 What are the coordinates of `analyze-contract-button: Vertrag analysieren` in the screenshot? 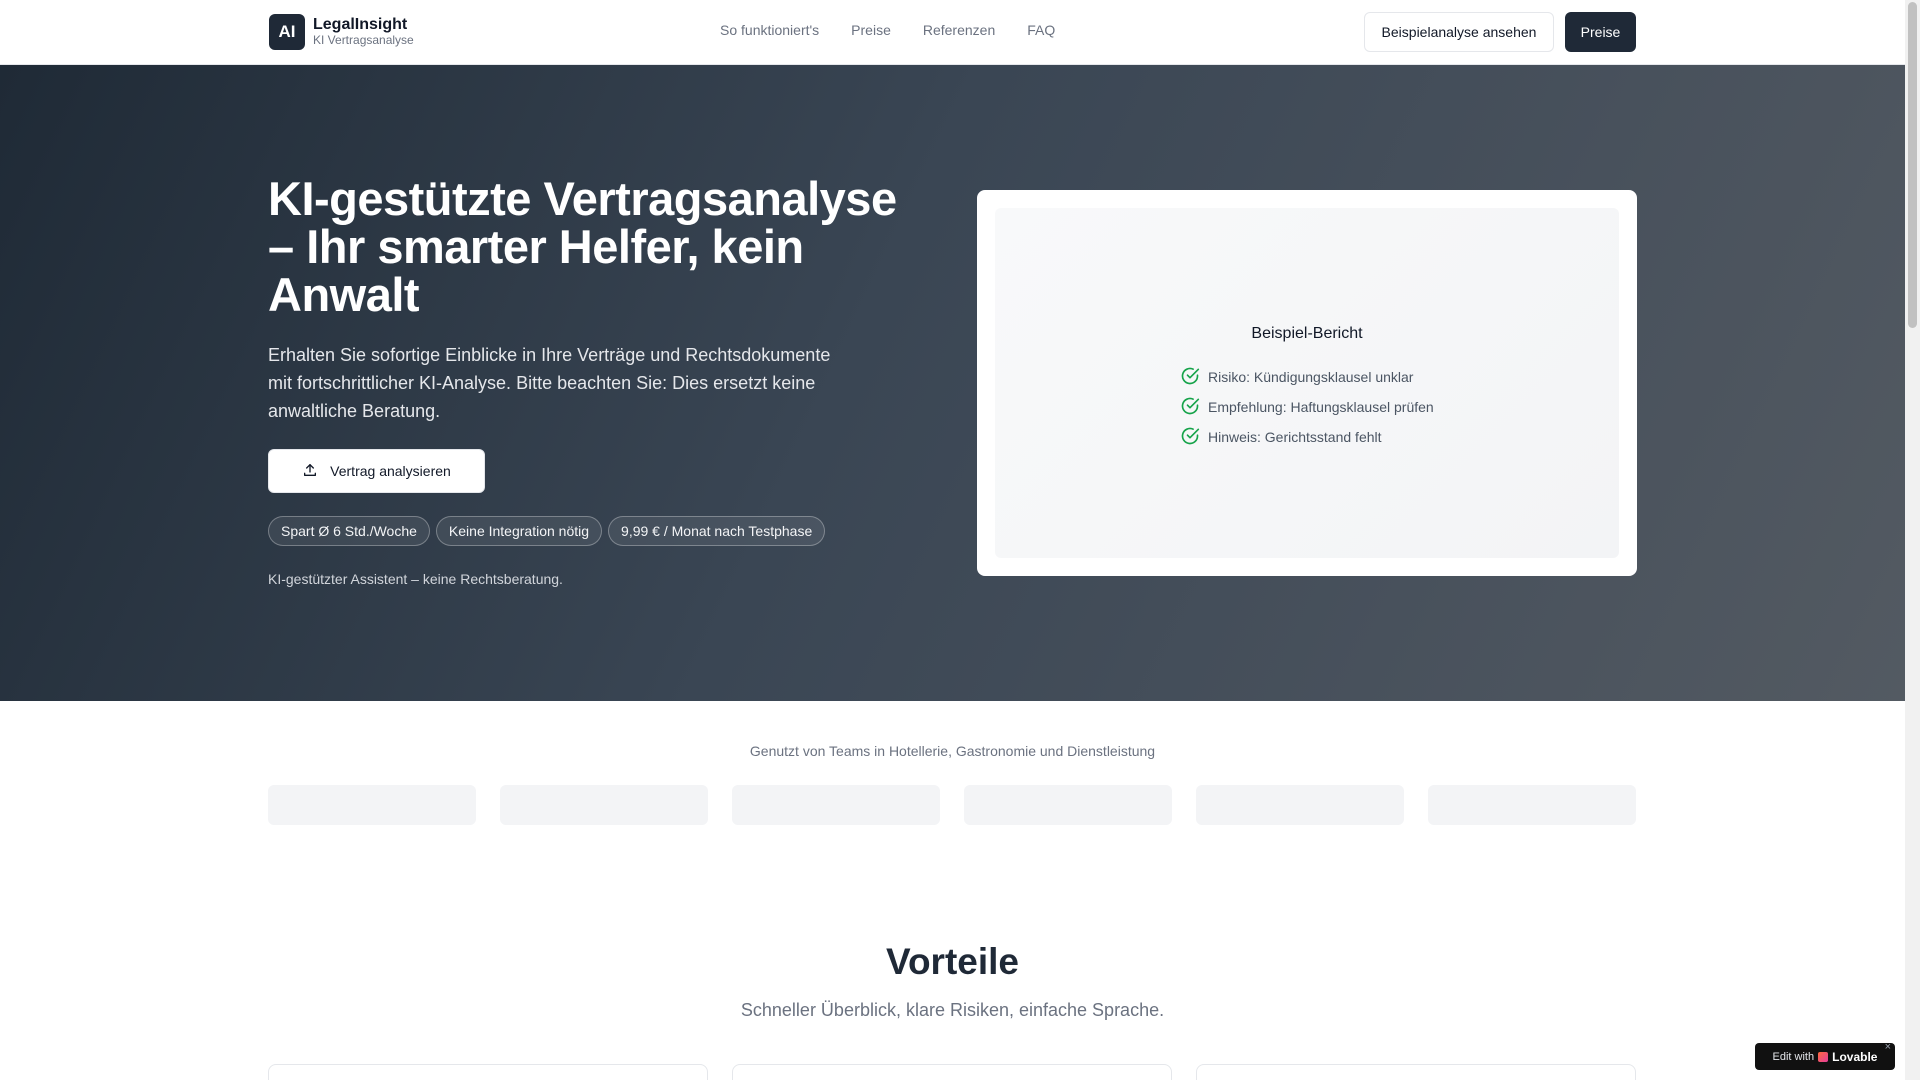 It's located at (376, 471).